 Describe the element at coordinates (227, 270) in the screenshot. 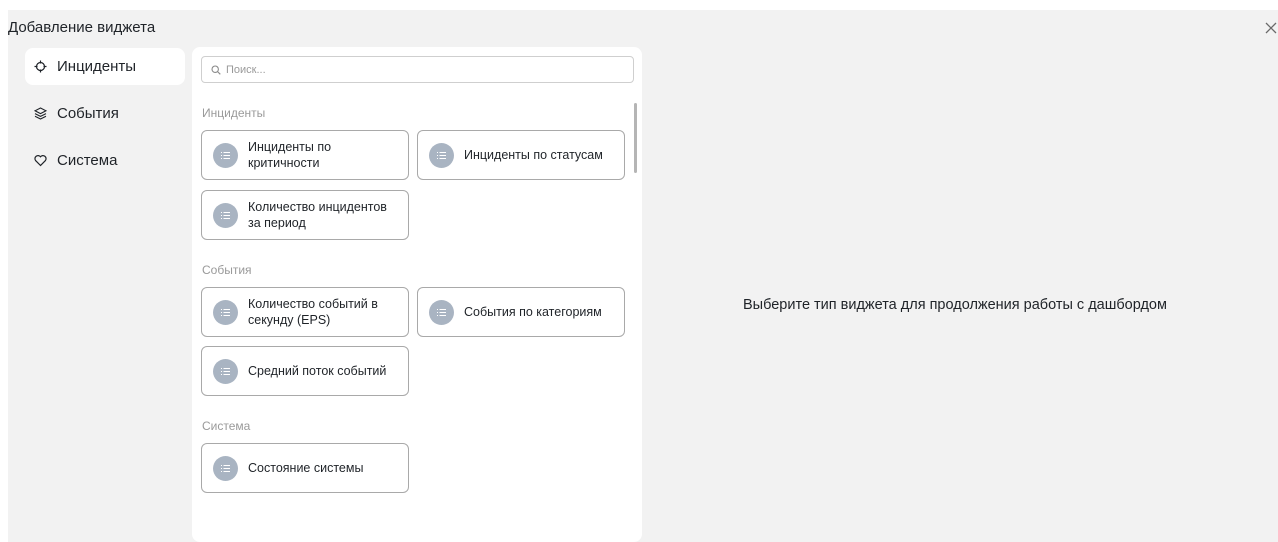

I see `section-title-events: События` at that location.